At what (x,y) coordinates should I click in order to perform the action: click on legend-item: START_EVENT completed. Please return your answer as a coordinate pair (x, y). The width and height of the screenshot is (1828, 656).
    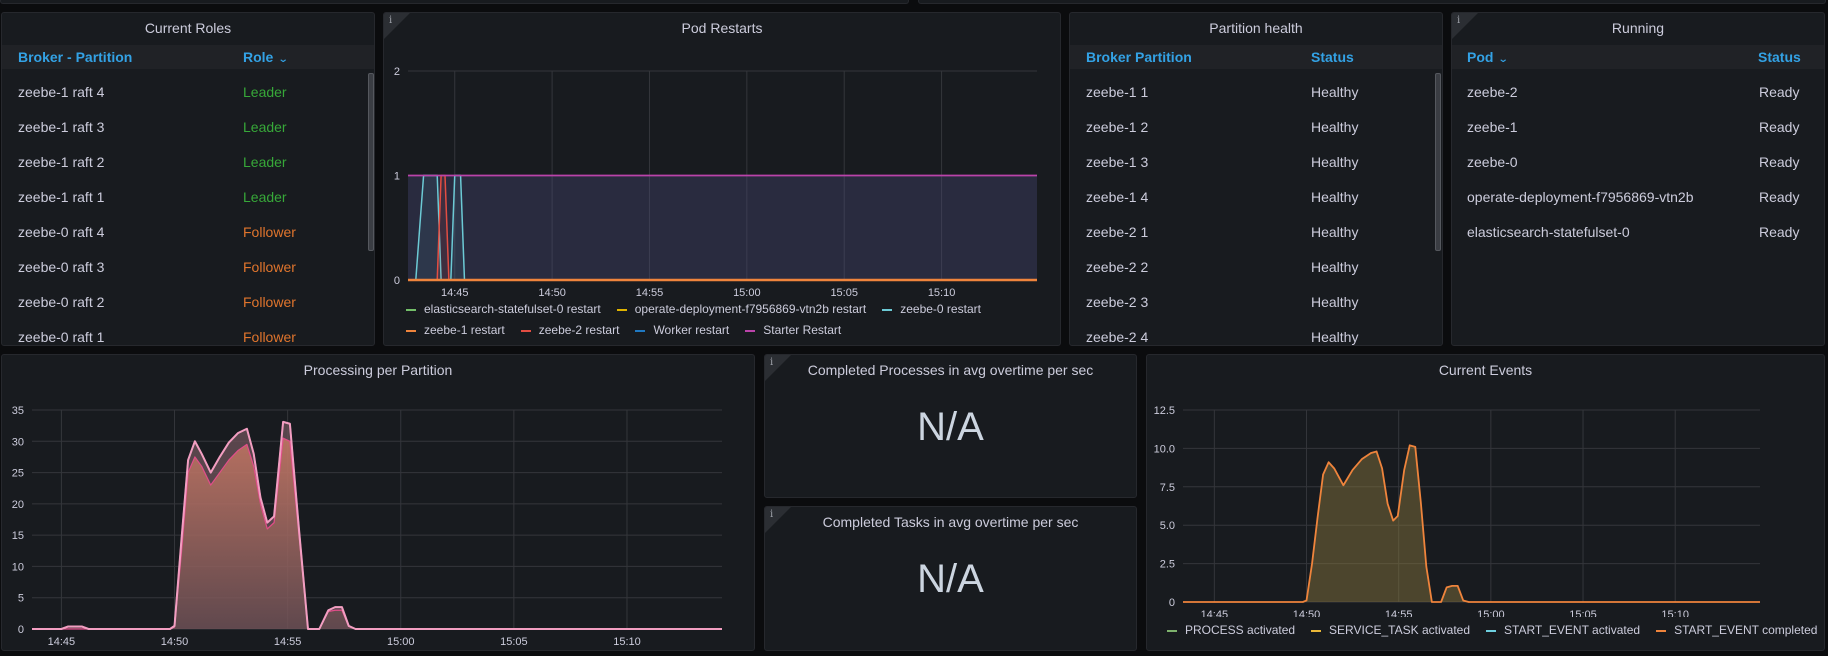
    Looking at the image, I should click on (1734, 630).